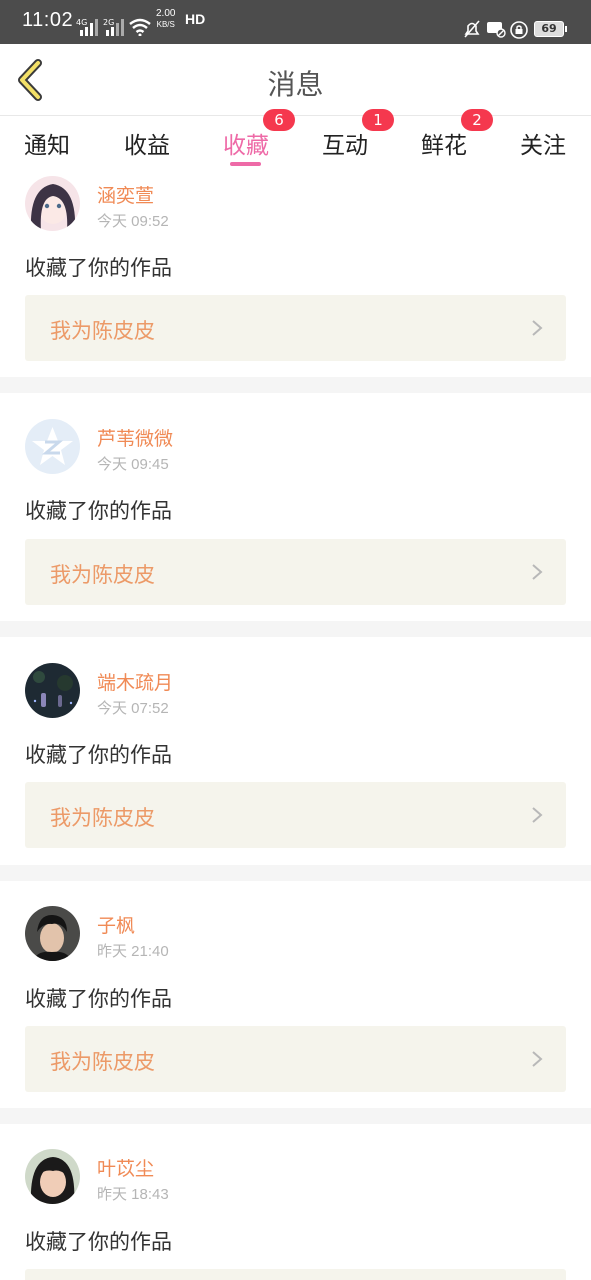 The height and width of the screenshot is (1280, 591). What do you see at coordinates (116, 924) in the screenshot?
I see `username: 子枫` at bounding box center [116, 924].